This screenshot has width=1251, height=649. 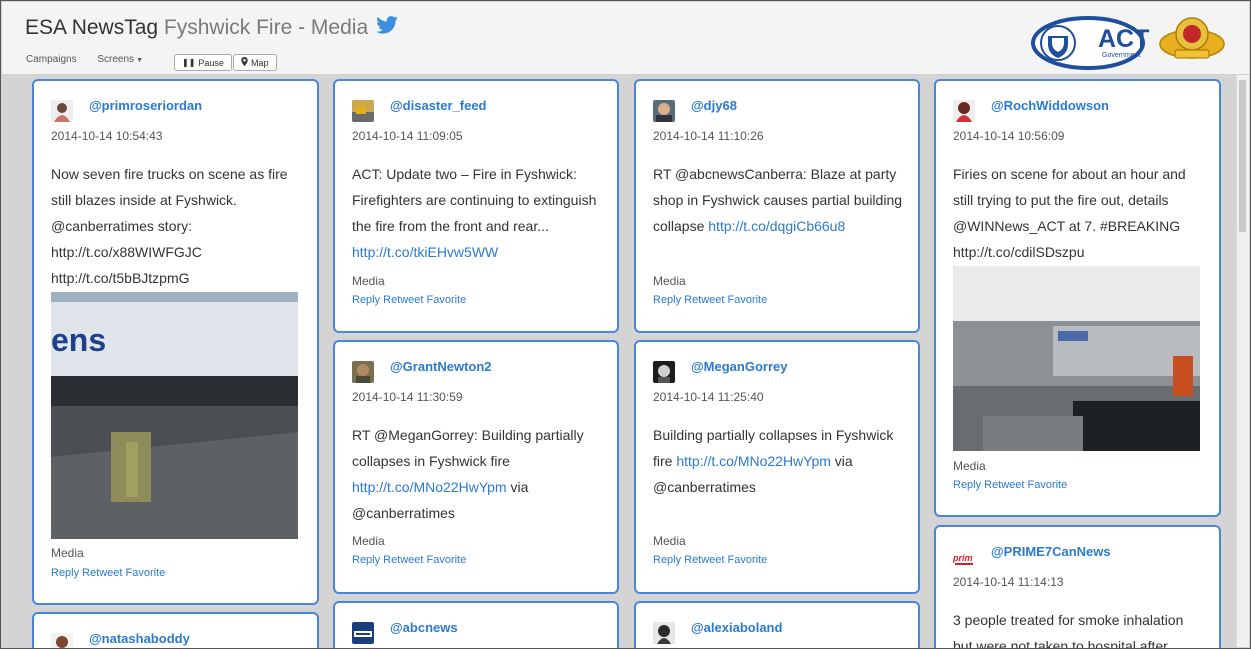 What do you see at coordinates (174, 415) in the screenshot?
I see `tweet-photo: ens` at bounding box center [174, 415].